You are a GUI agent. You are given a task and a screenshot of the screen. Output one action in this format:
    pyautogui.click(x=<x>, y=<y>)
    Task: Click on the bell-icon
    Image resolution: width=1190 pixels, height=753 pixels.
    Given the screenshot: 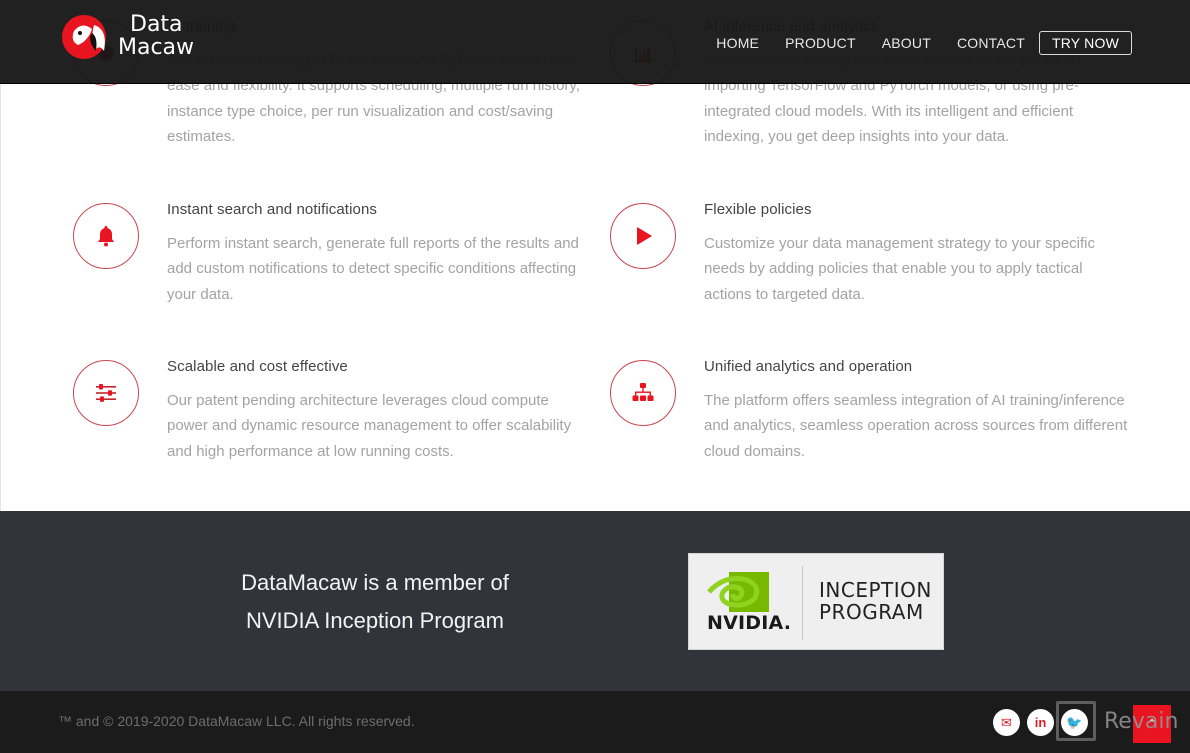 What is the action you would take?
    pyautogui.click(x=106, y=236)
    